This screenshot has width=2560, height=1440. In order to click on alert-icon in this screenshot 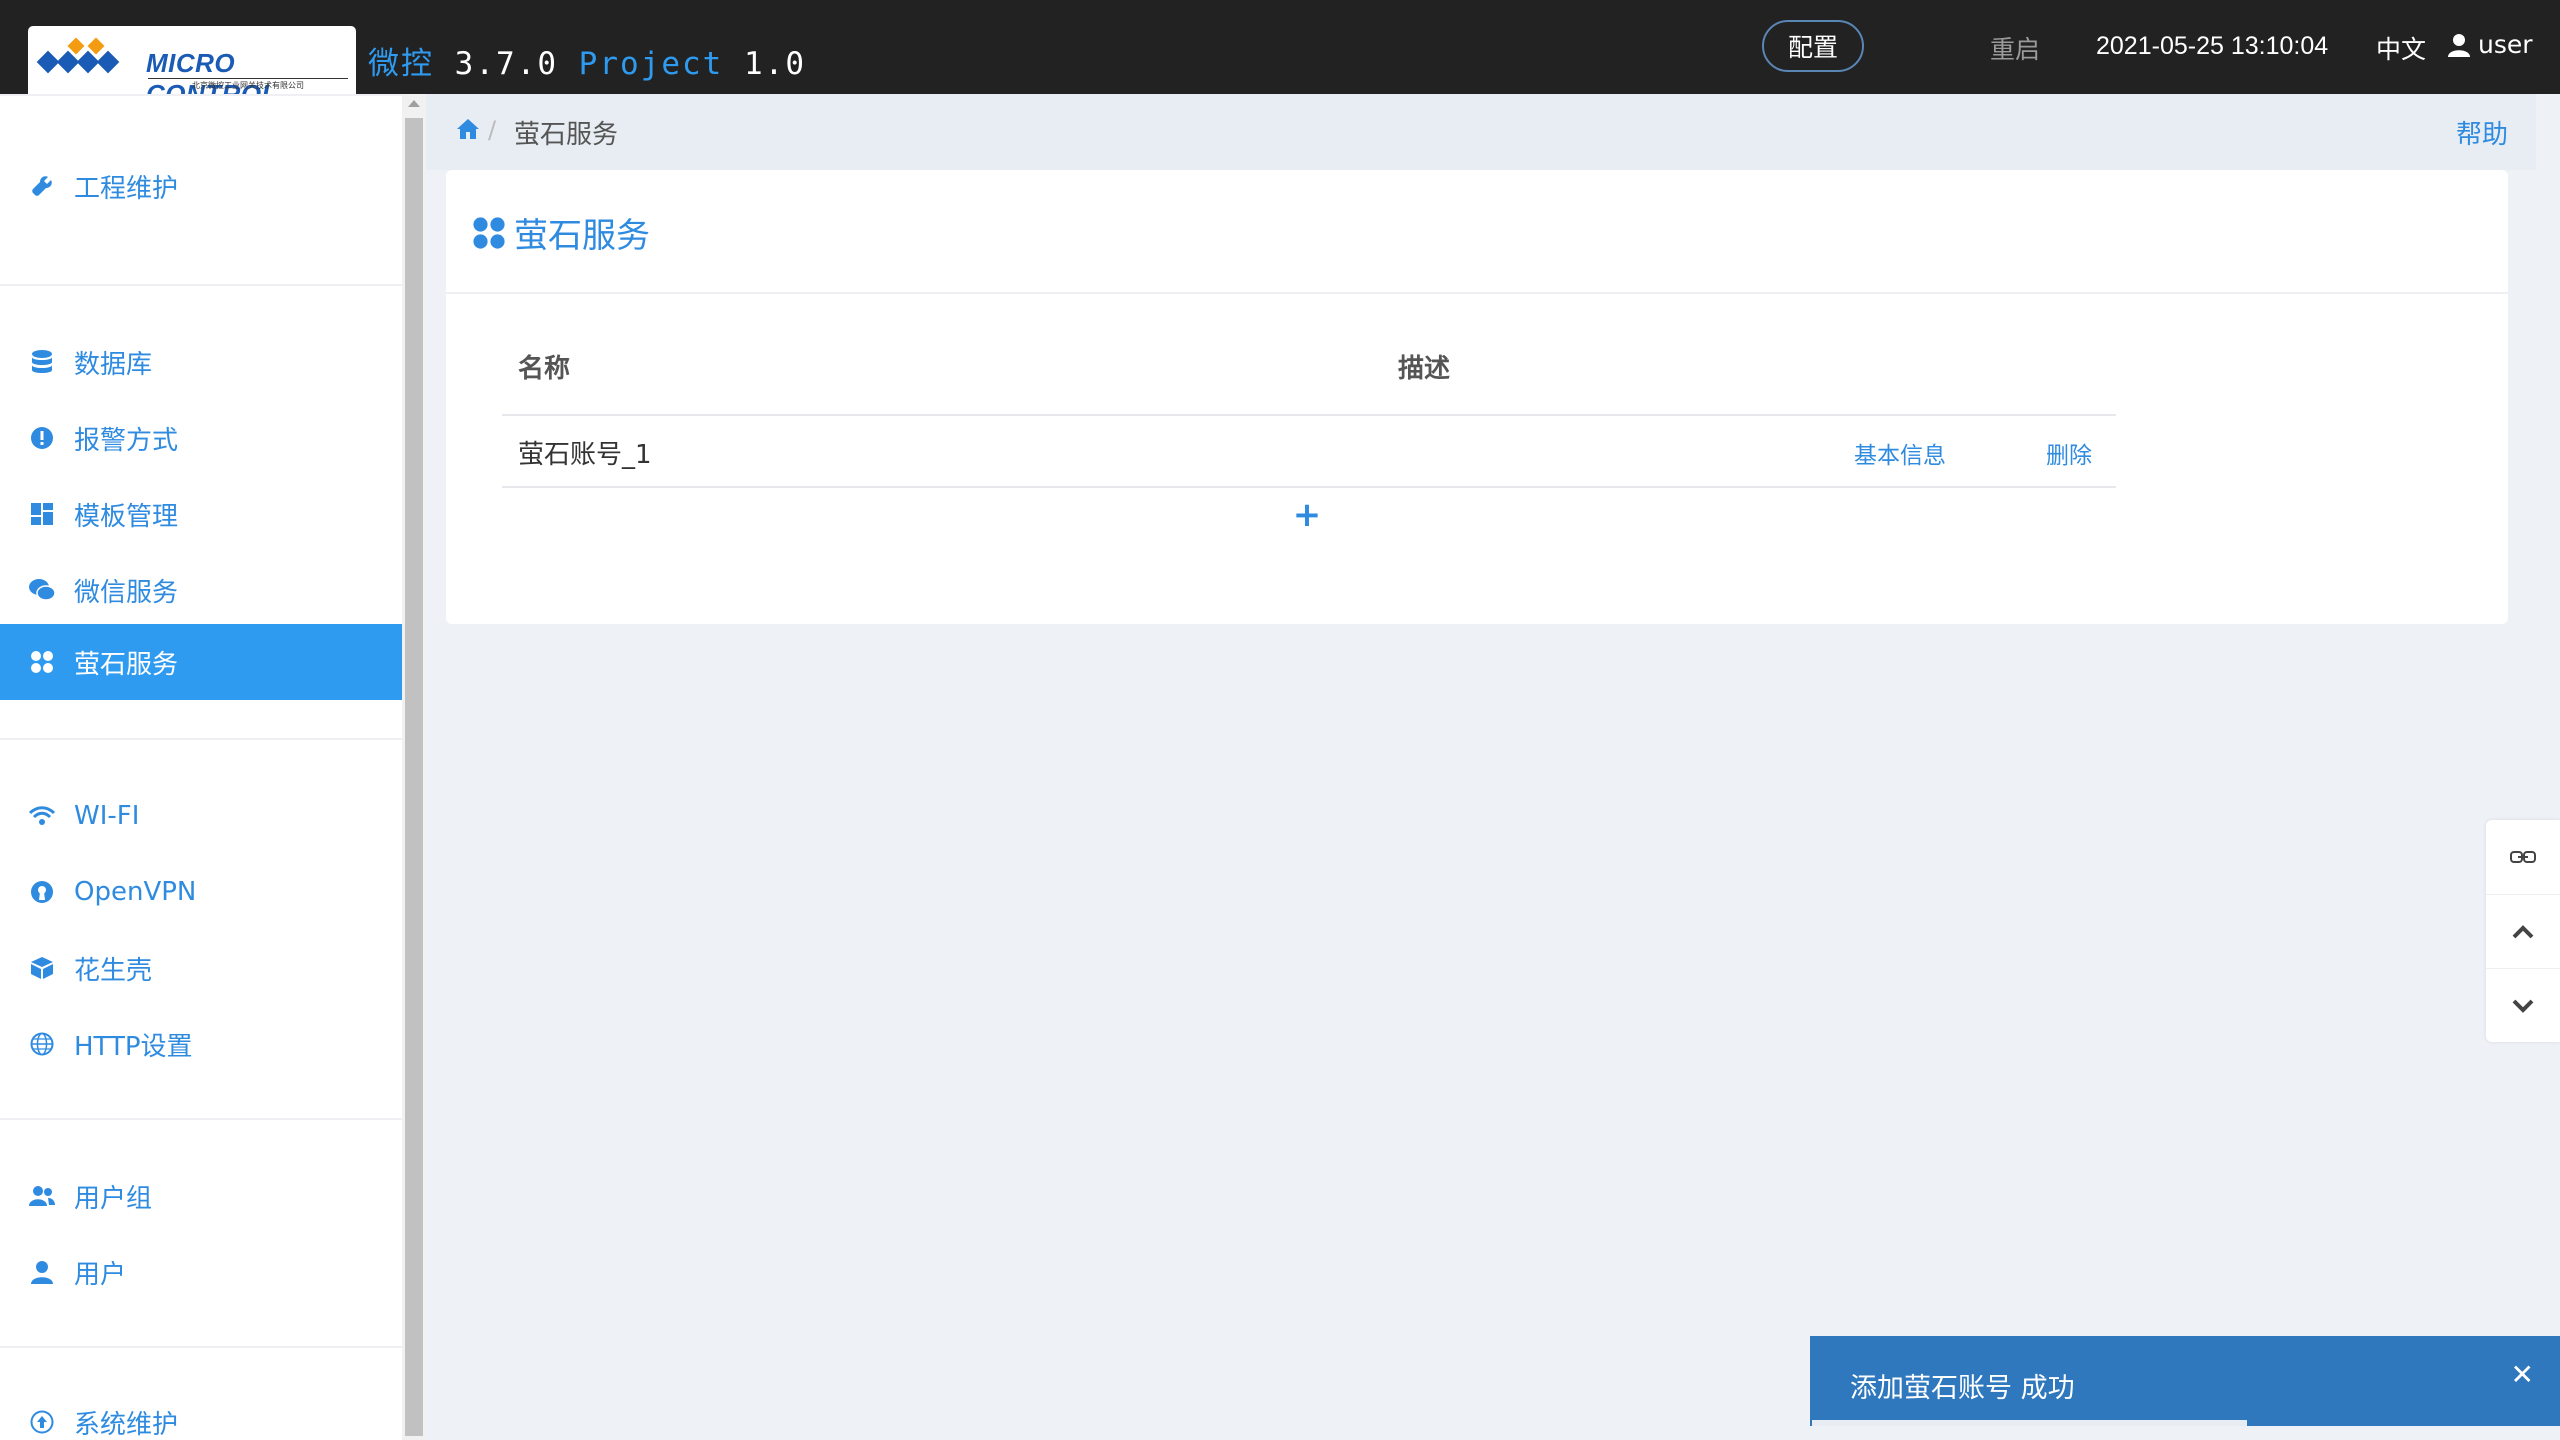, I will do `click(42, 438)`.